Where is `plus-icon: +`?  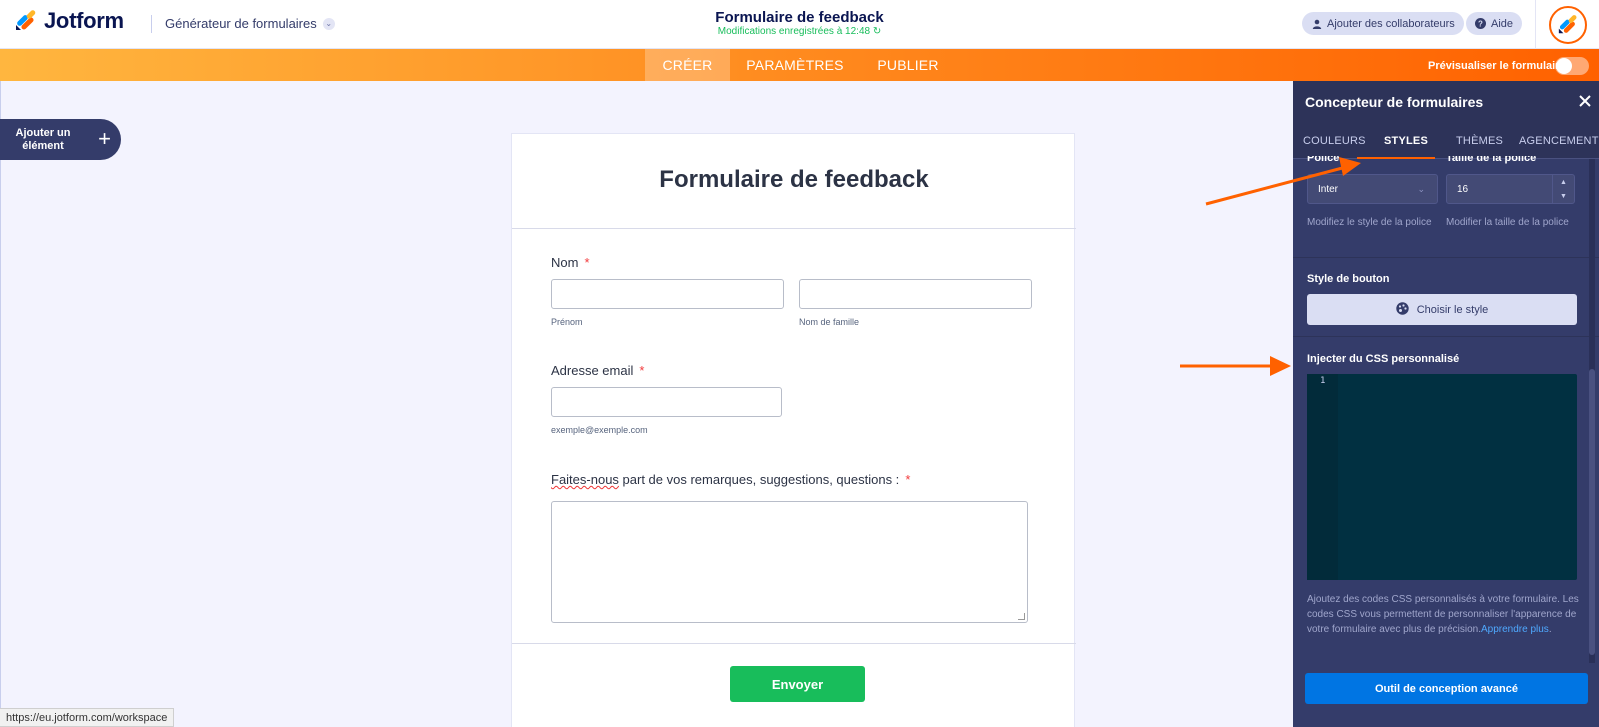
plus-icon: + is located at coordinates (104, 138).